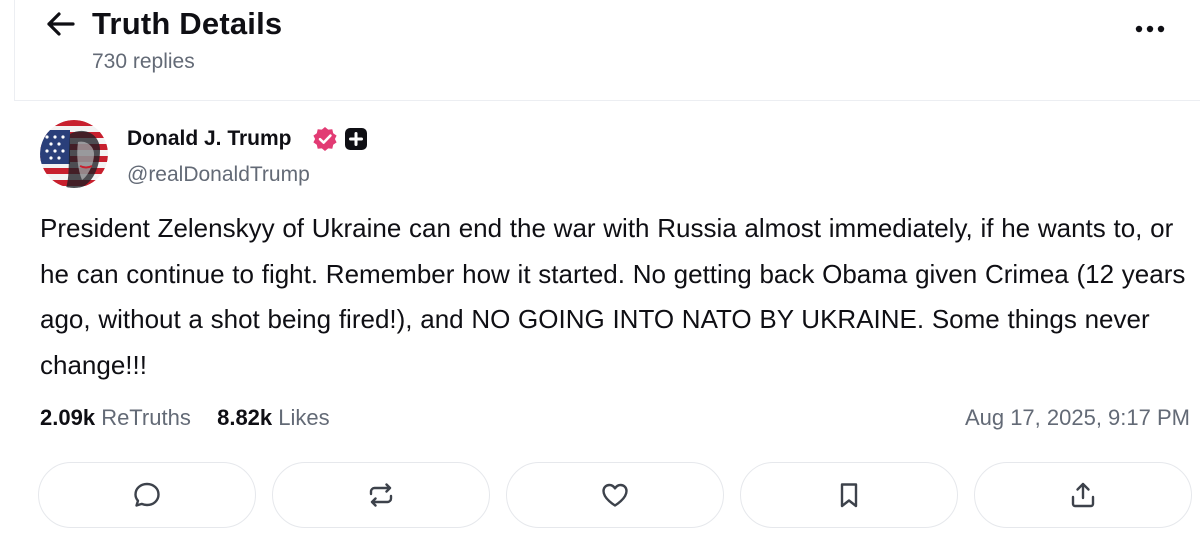  What do you see at coordinates (304, 417) in the screenshot?
I see `likes-label: Likes` at bounding box center [304, 417].